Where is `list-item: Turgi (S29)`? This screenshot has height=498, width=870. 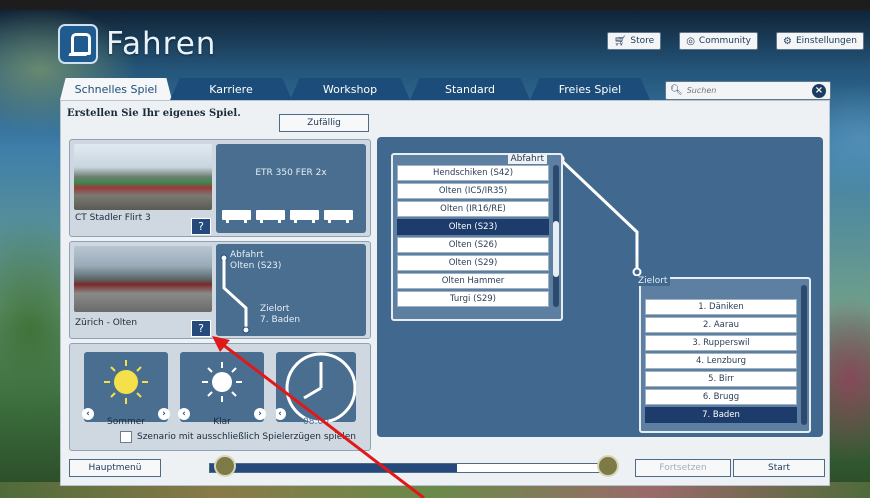 list-item: Turgi (S29) is located at coordinates (473, 299).